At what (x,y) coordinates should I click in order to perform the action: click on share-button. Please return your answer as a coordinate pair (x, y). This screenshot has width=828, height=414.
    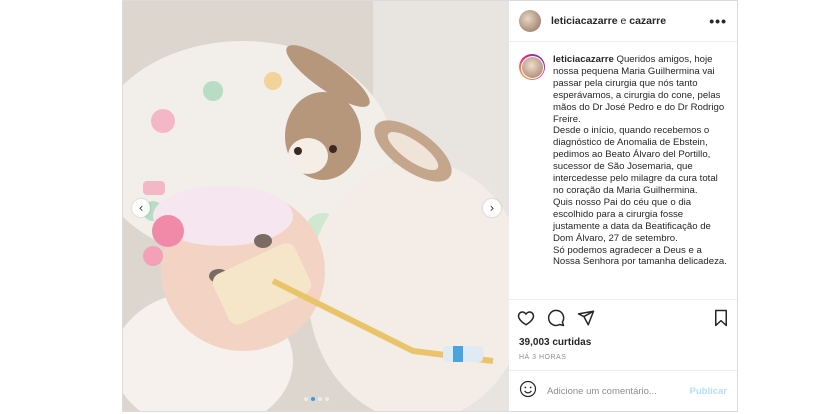
    Looking at the image, I should click on (586, 318).